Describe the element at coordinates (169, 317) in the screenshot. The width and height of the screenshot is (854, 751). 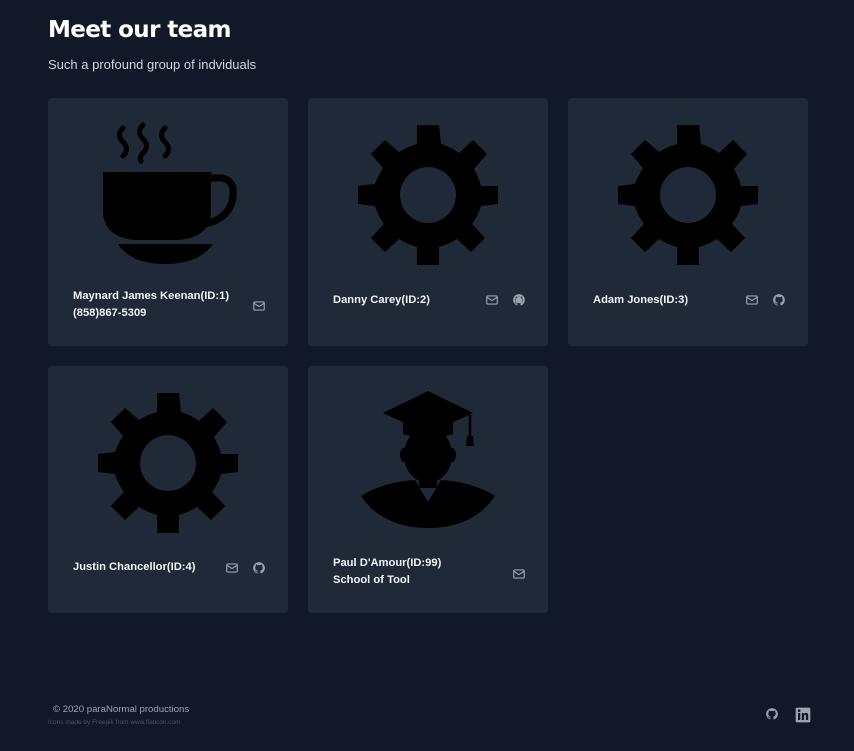
I see `member-info: Maynard James Keenan(ID:1) (858)867-5309` at that location.